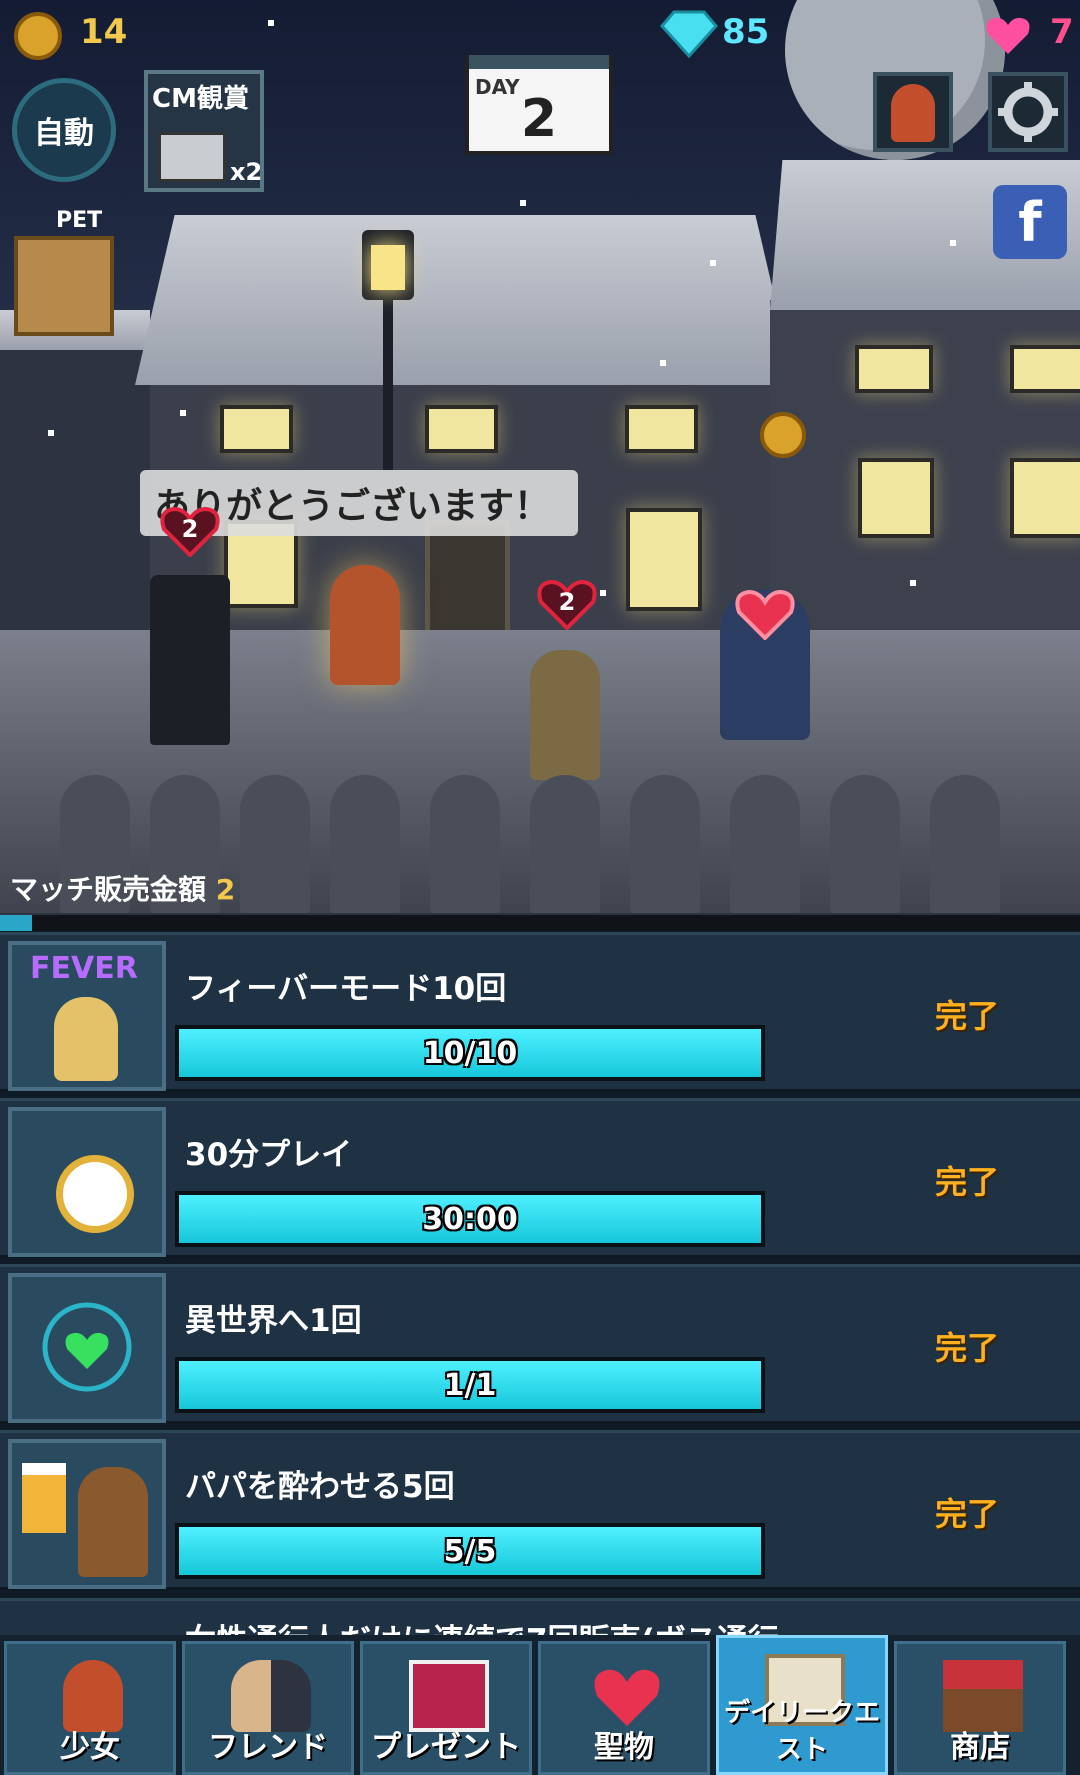  Describe the element at coordinates (540, 1012) in the screenshot. I see `quest-row: FEVER フィーバーモード10回 10/10 完了` at that location.